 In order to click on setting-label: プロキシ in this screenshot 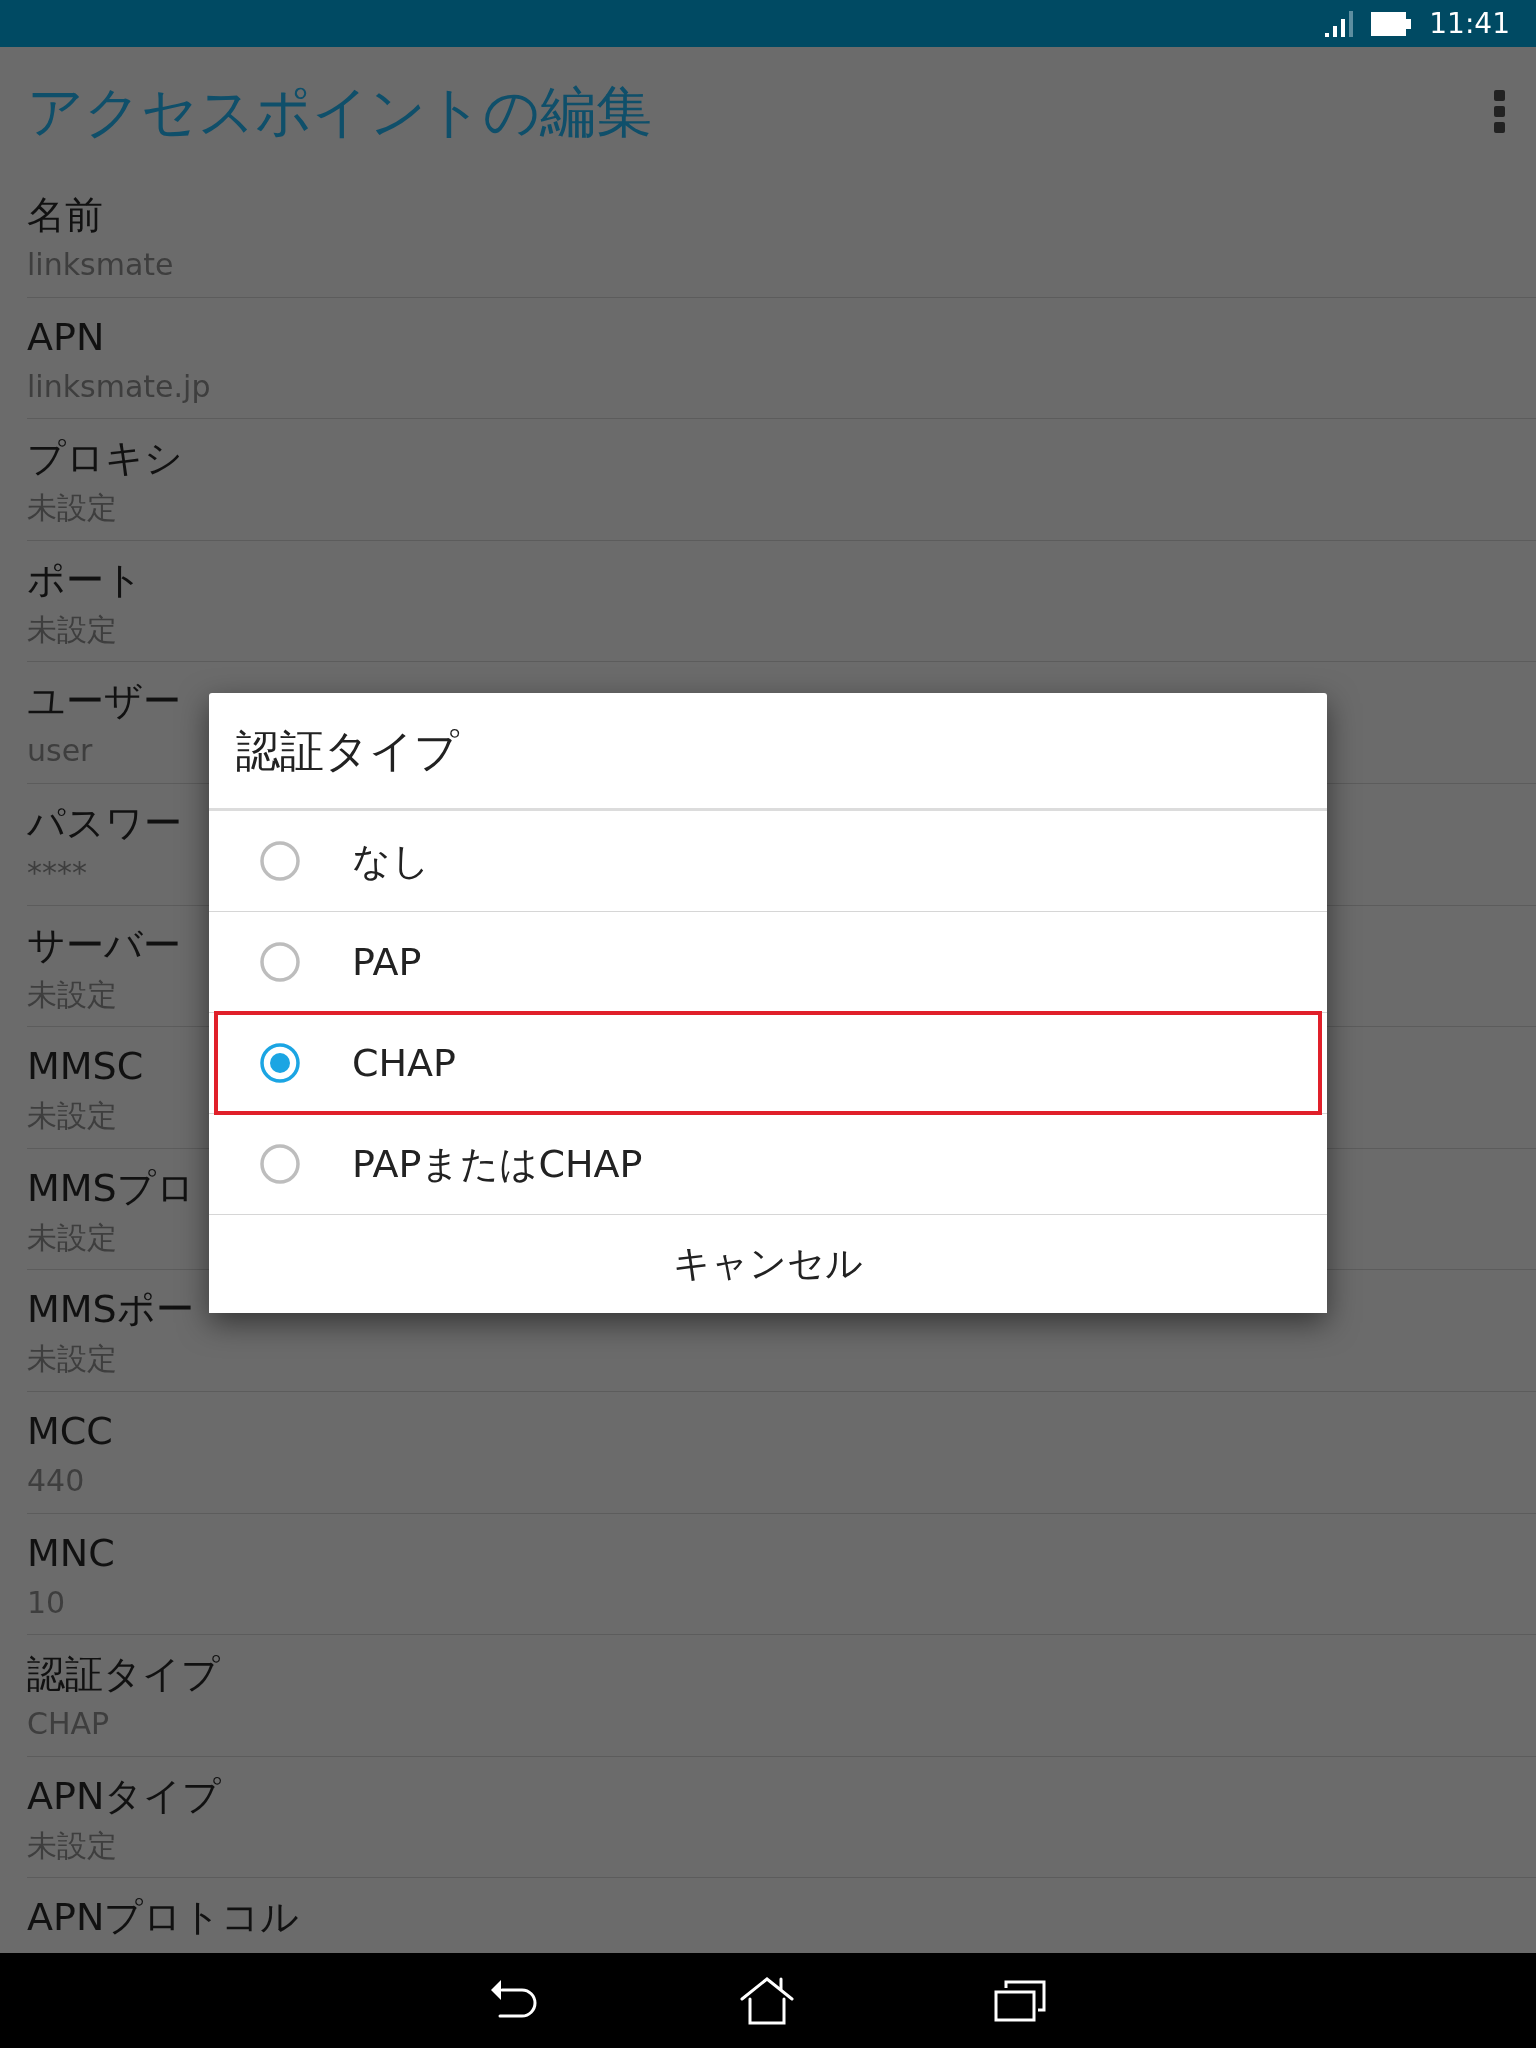, I will do `click(105, 458)`.